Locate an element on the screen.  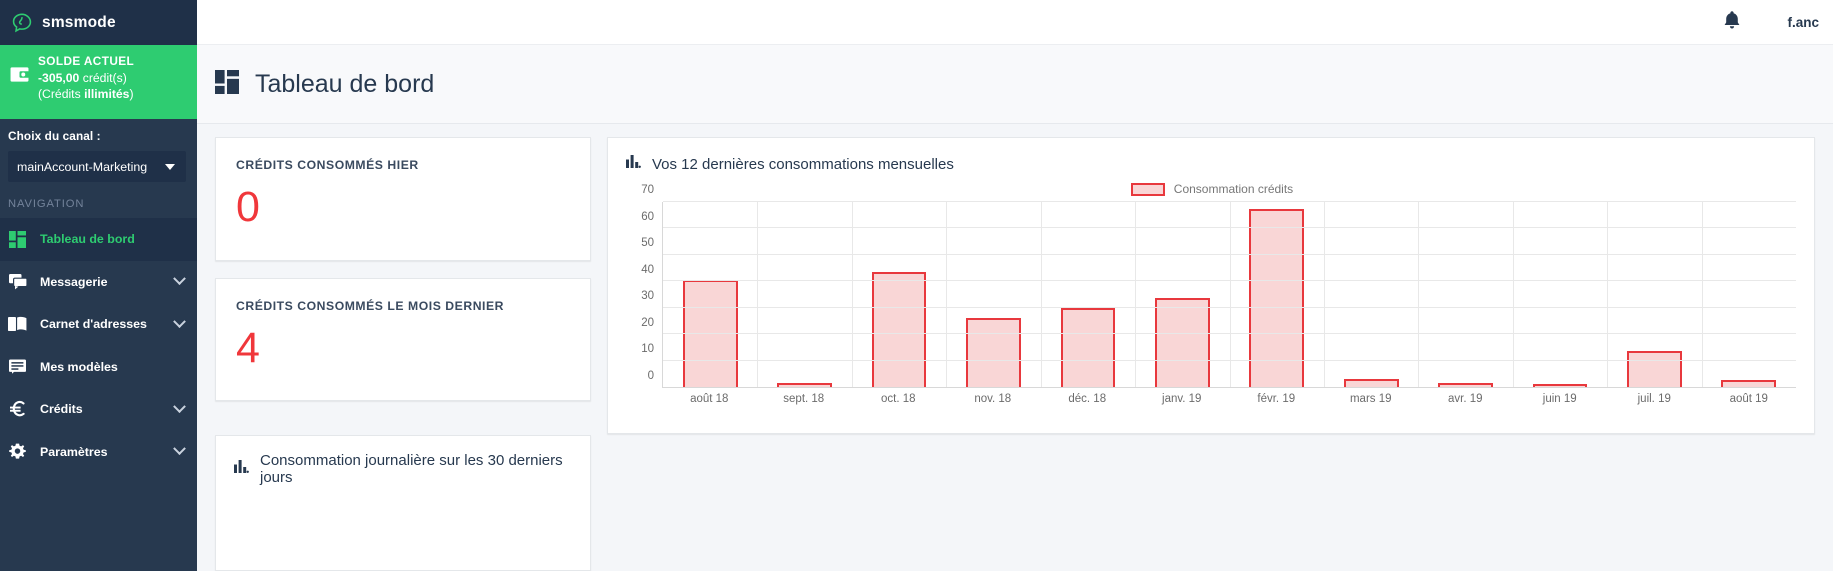
y-axis-tick: 40 is located at coordinates (647, 269).